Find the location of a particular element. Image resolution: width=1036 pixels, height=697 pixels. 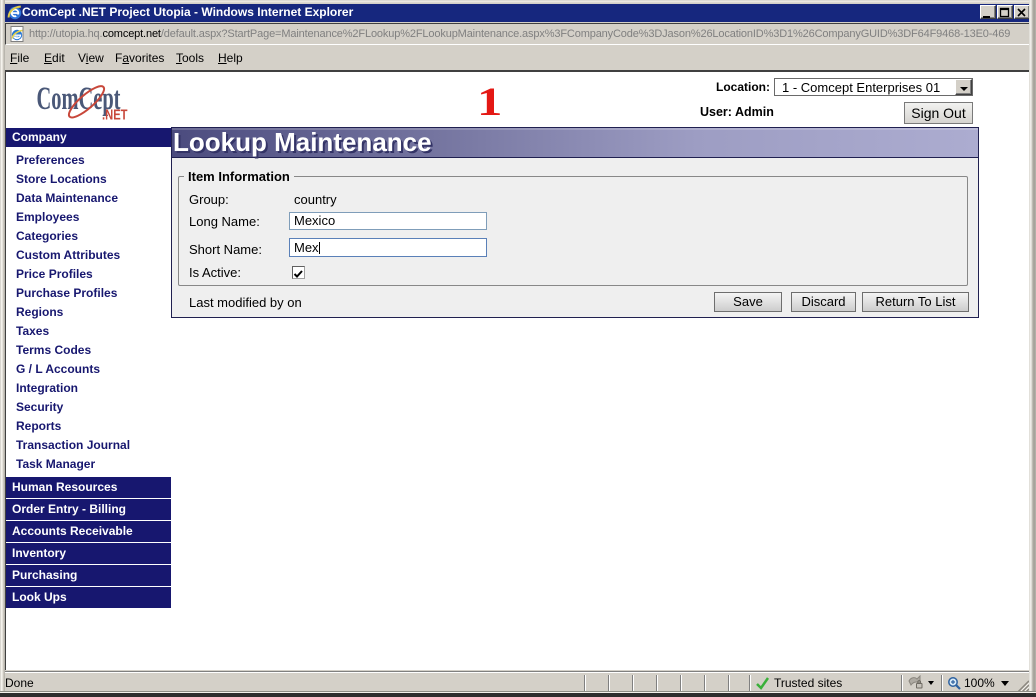

svg-text: .NET is located at coordinates (115, 116).